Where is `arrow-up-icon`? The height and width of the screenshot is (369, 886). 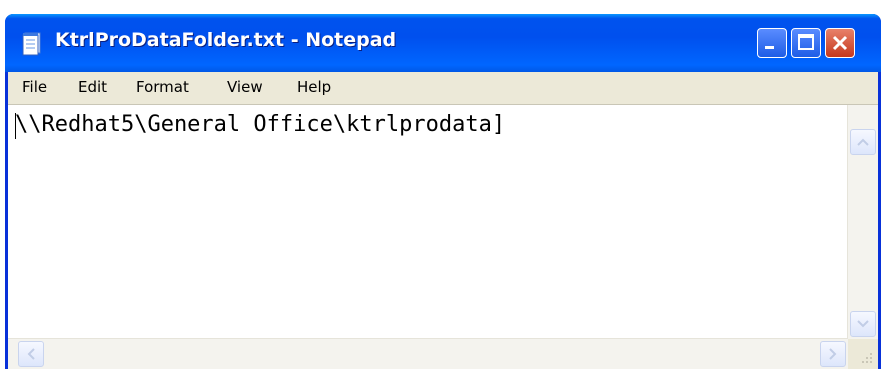 arrow-up-icon is located at coordinates (863, 142).